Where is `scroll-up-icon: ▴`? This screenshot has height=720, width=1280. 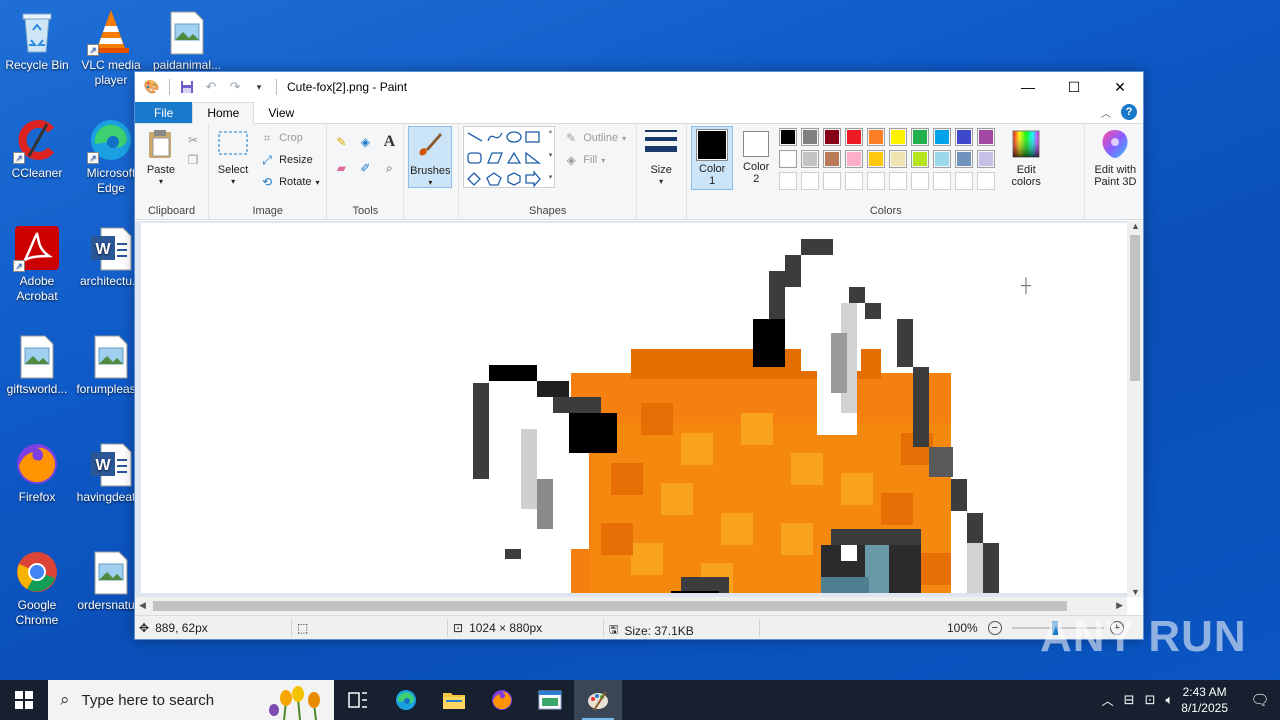 scroll-up-icon: ▴ is located at coordinates (551, 131).